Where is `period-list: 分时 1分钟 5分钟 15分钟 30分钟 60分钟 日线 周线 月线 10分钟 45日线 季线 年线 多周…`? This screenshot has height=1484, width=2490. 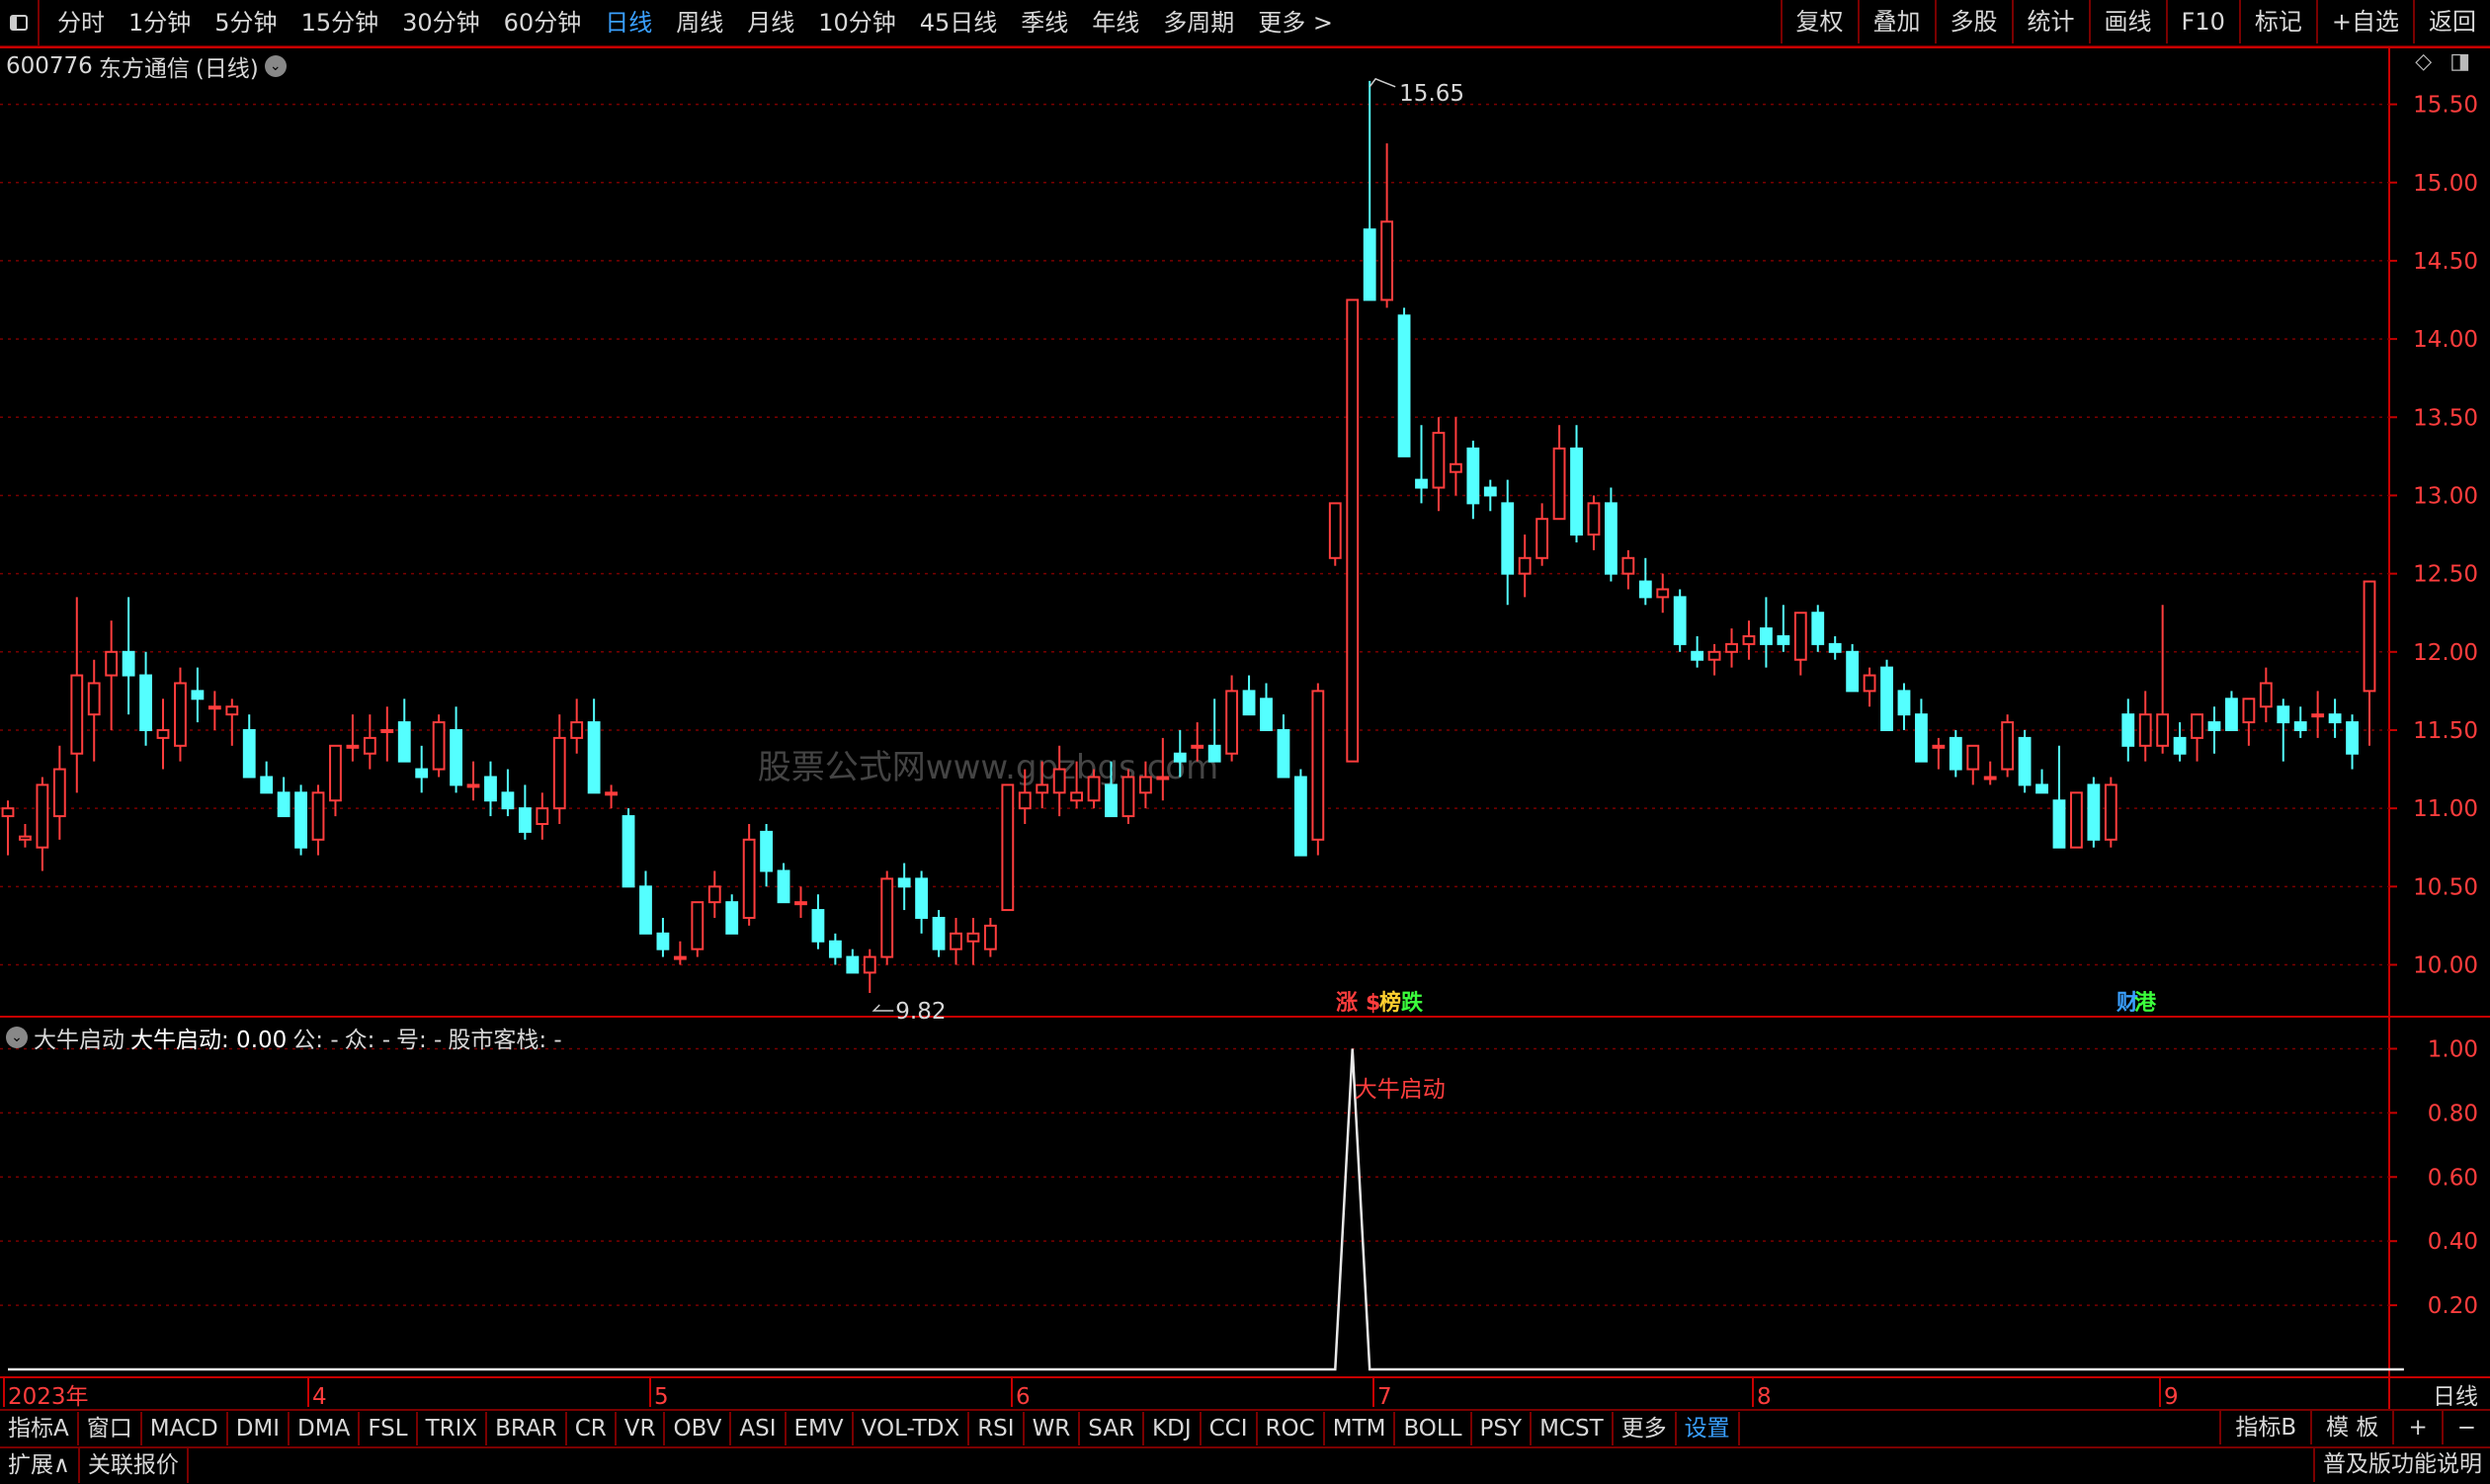 period-list: 分时 1分钟 5分钟 15分钟 30分钟 60分钟 日线 周线 月线 10分钟 45日线 季线 年线 多周… is located at coordinates (695, 22).